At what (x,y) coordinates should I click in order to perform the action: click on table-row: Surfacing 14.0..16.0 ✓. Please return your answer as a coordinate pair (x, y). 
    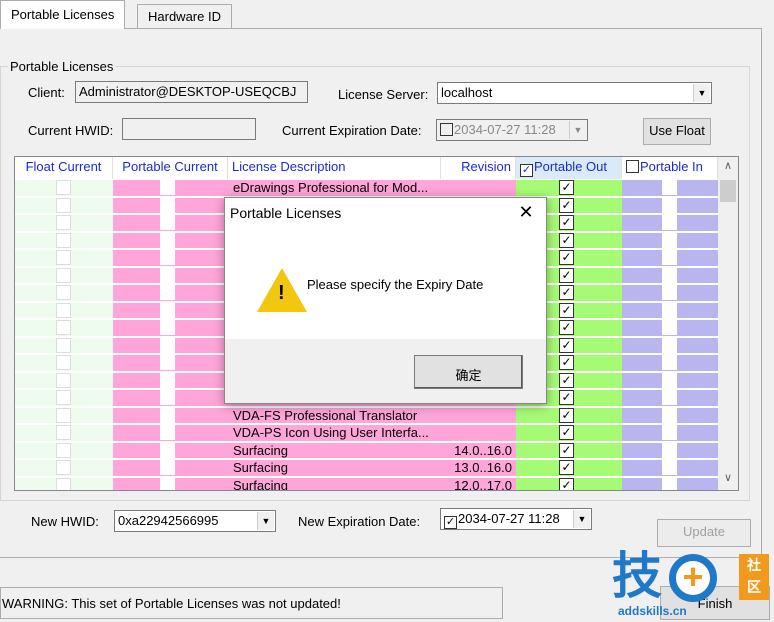
    Looking at the image, I should click on (366, 451).